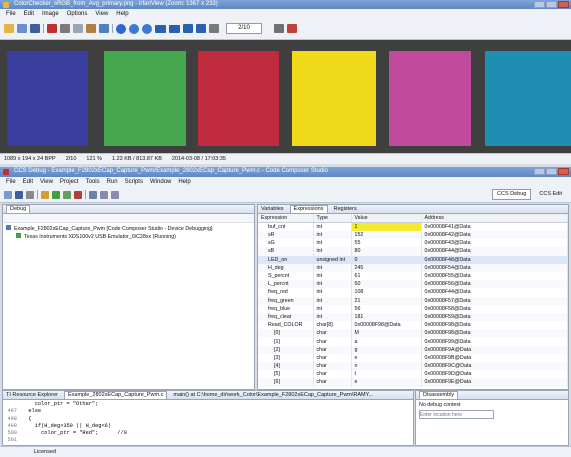 Image resolution: width=571 pixels, height=457 pixels. I want to click on search-icon, so click(93, 194).